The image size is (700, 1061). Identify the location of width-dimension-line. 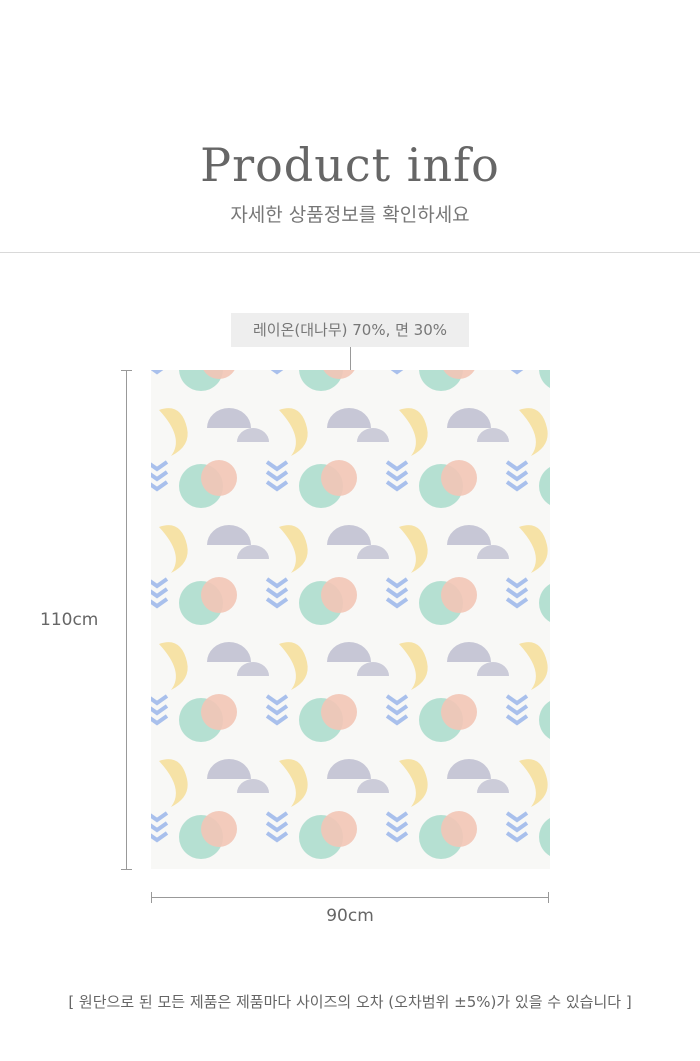
(350, 897).